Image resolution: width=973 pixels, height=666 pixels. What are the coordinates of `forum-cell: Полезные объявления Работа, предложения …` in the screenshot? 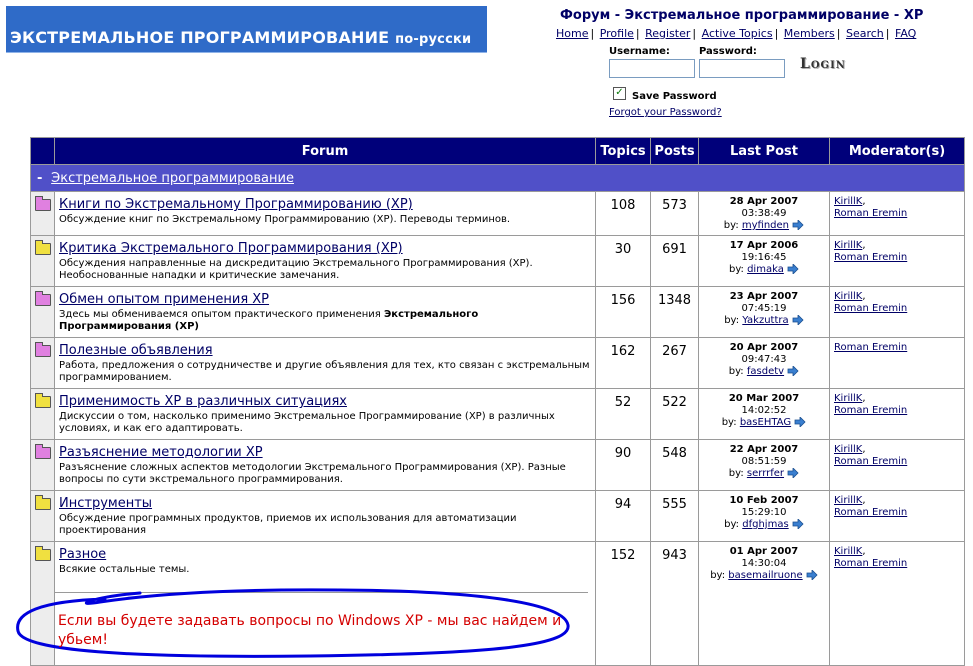 It's located at (325, 363).